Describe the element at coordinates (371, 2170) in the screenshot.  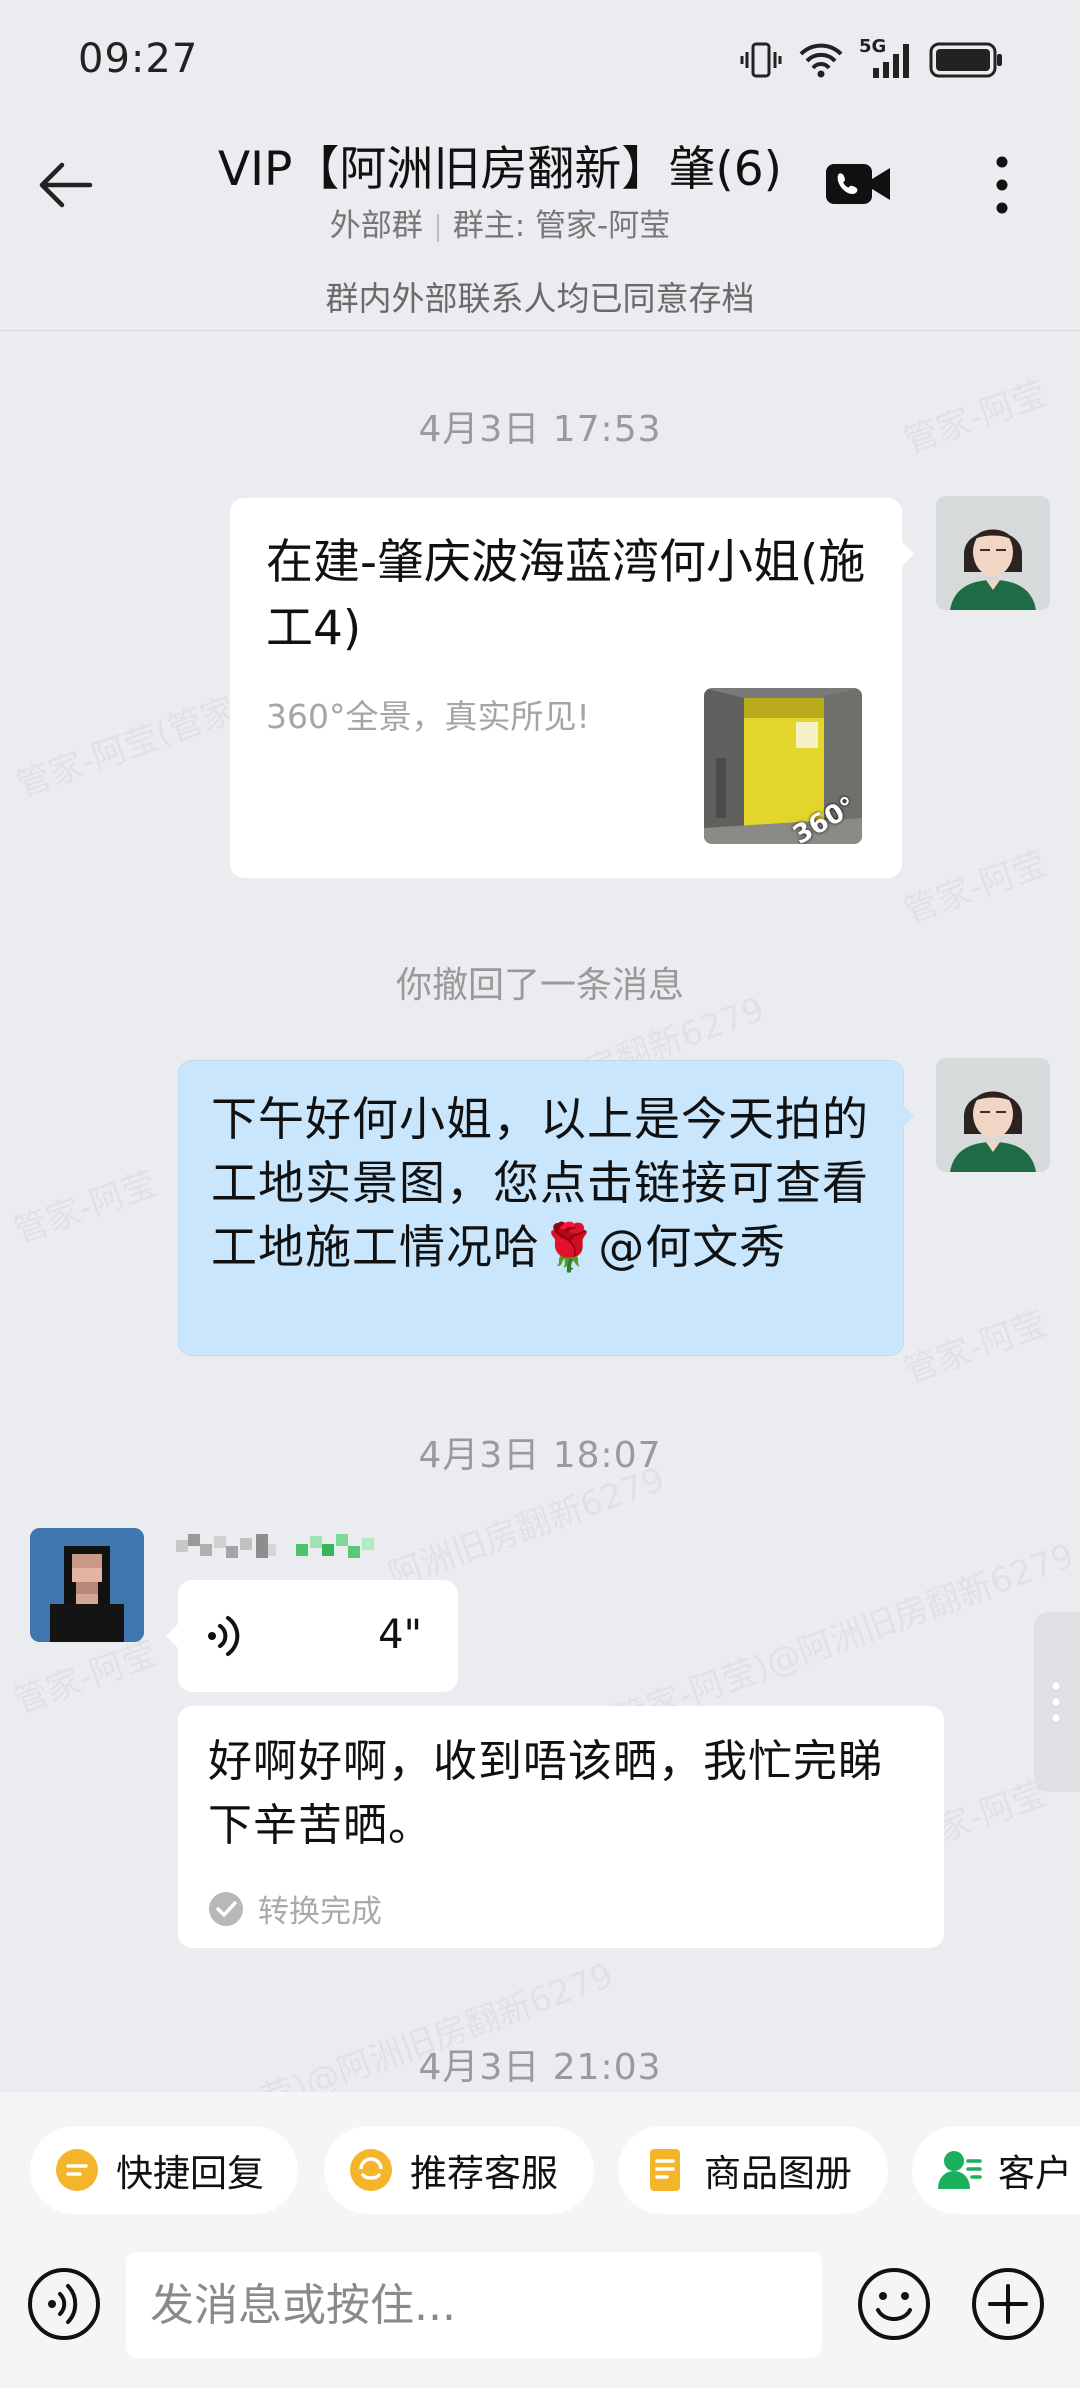
I see `service-agent-icon` at that location.